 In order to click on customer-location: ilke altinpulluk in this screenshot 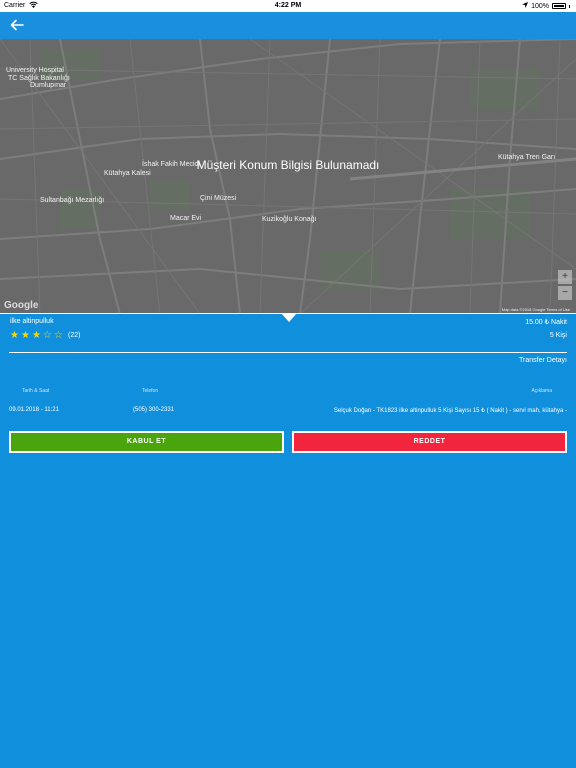, I will do `click(32, 321)`.